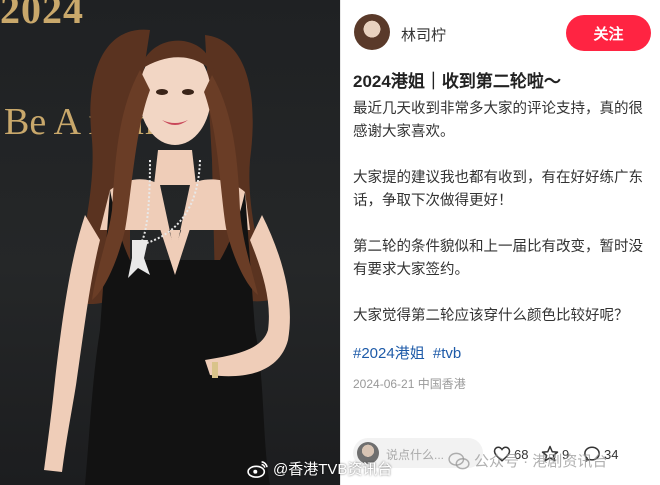 The width and height of the screenshot is (660, 485). What do you see at coordinates (372, 32) in the screenshot?
I see `author-avatar` at bounding box center [372, 32].